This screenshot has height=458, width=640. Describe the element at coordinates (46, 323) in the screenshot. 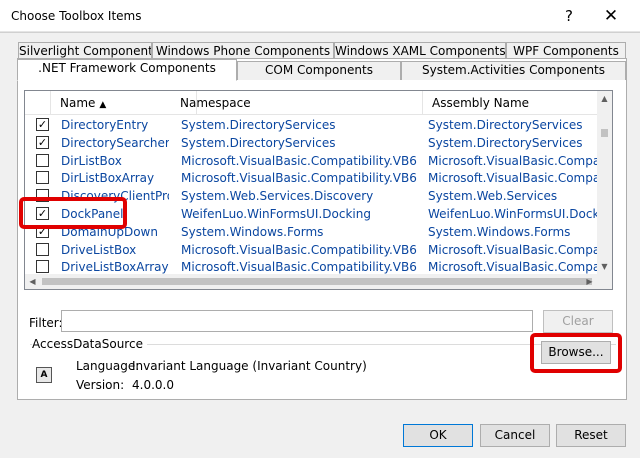

I see `filter-label: Filter:` at that location.